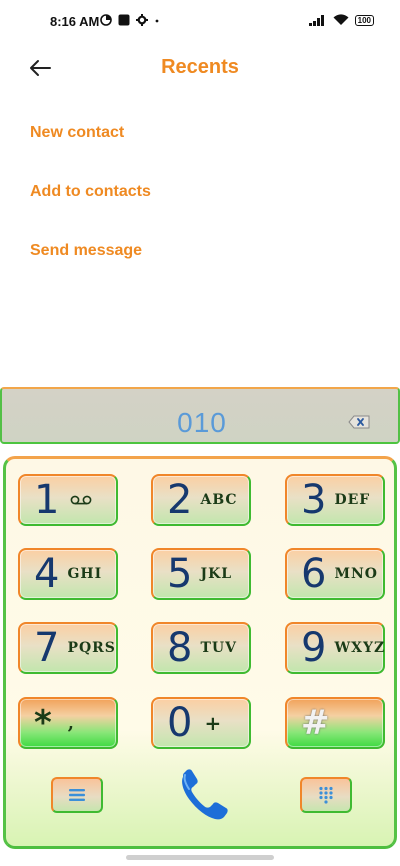  Describe the element at coordinates (314, 648) in the screenshot. I see `key-digit: 9` at that location.